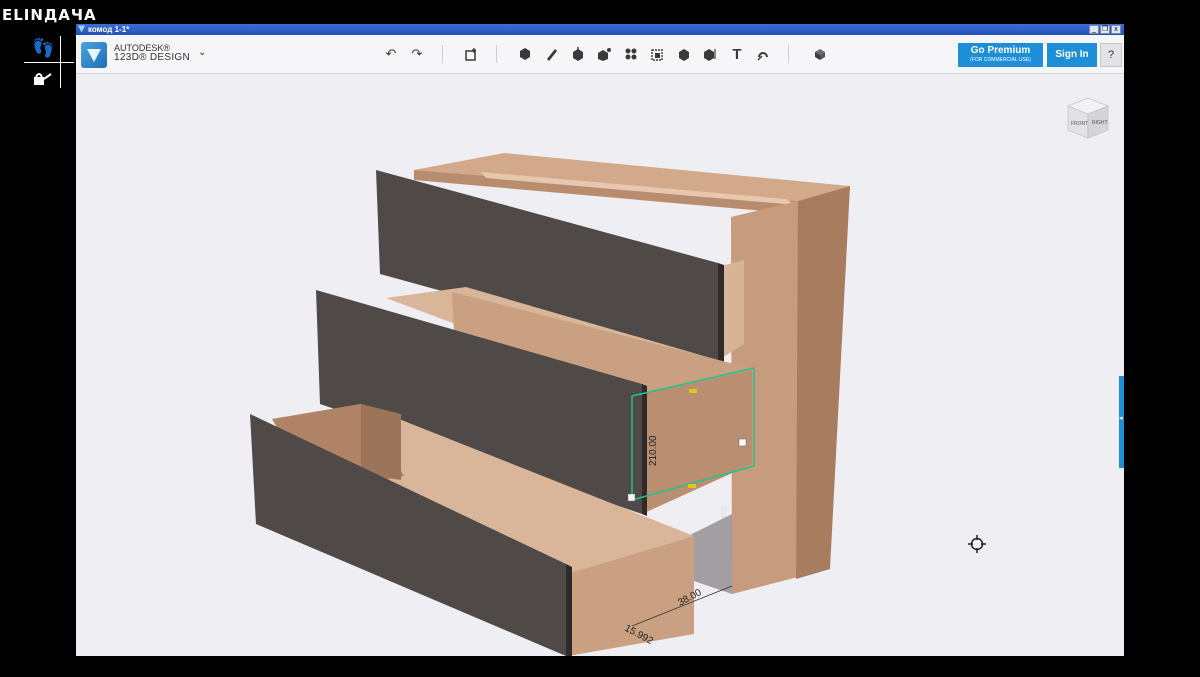  I want to click on channel-overlay: 👣, so click(49, 64).